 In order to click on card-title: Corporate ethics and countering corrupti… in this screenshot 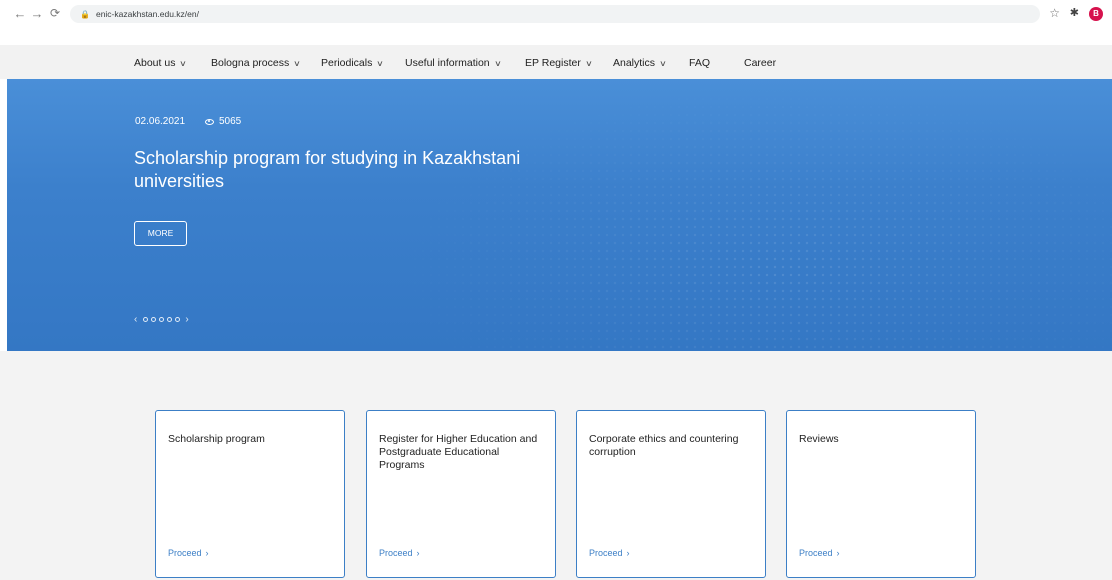, I will do `click(664, 445)`.